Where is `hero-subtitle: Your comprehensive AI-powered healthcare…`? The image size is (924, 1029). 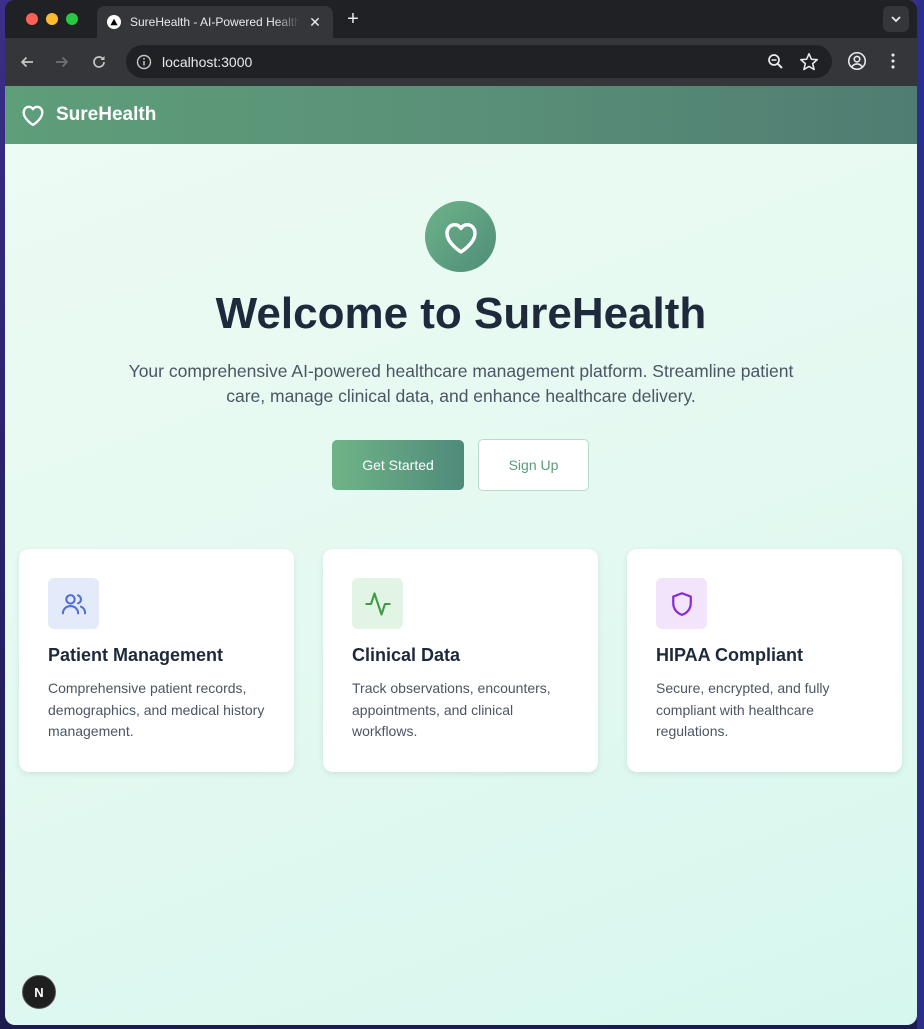
hero-subtitle: Your comprehensive AI-powered healthcare… is located at coordinates (461, 383).